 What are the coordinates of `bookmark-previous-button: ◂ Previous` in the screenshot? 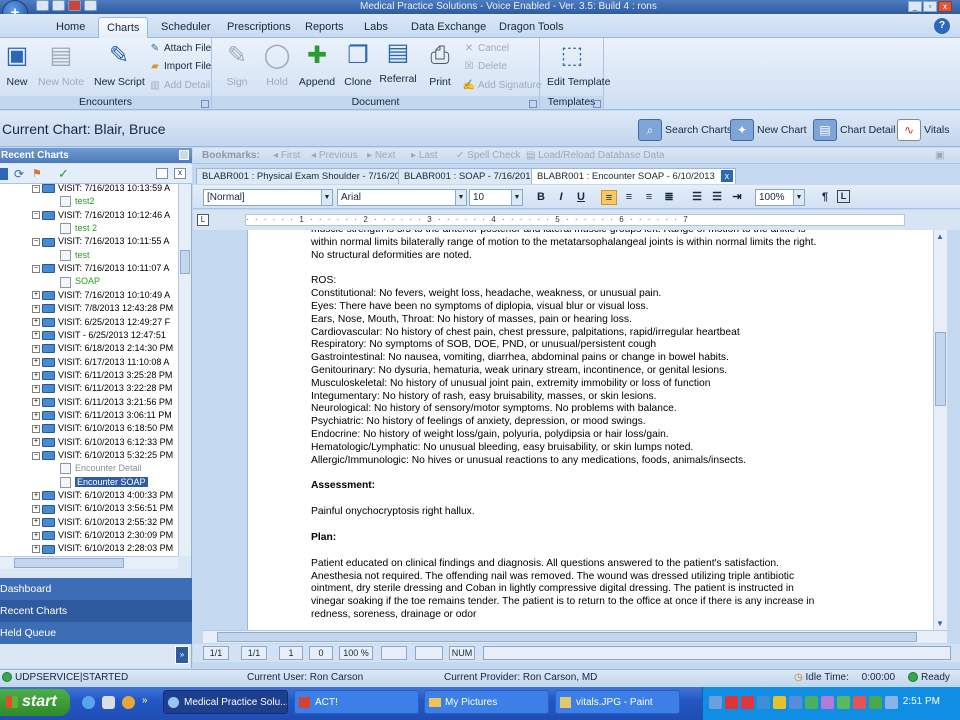 It's located at (334, 156).